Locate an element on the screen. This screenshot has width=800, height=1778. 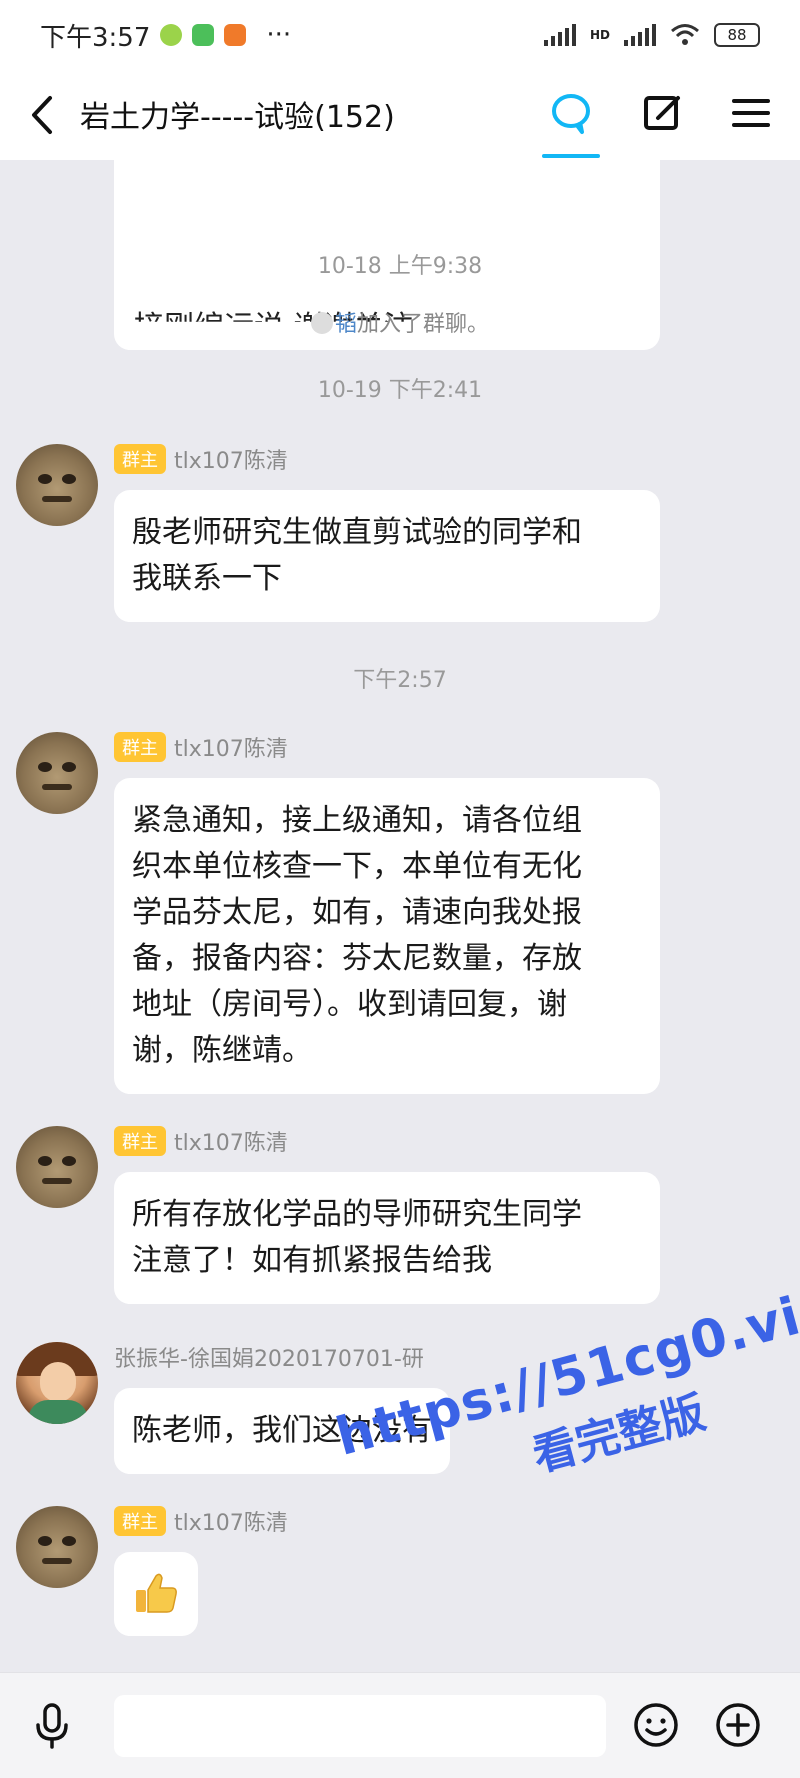
thumbs-up-icon is located at coordinates (156, 1593).